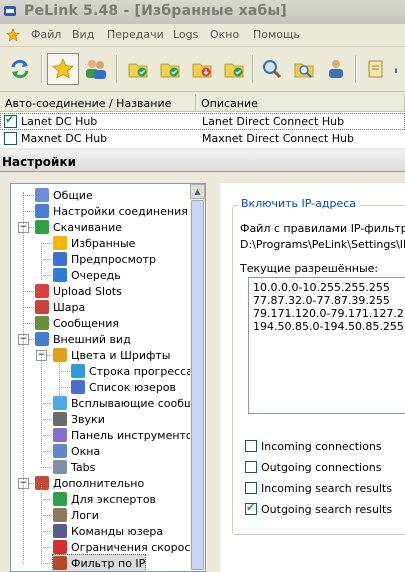 This screenshot has height=572, width=405. What do you see at coordinates (135, 34) in the screenshot?
I see `menu-transfers: Передачи` at bounding box center [135, 34].